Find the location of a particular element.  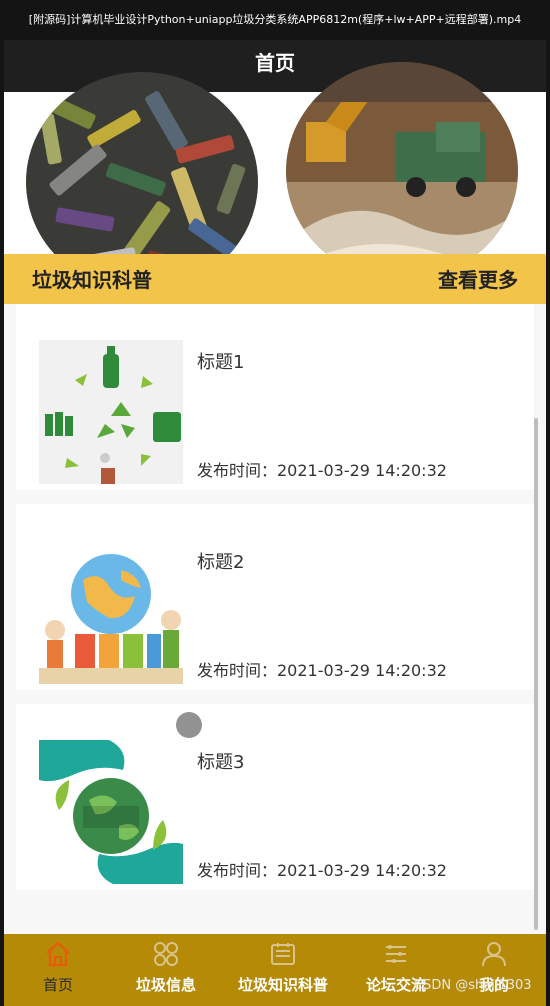

touch-indicator is located at coordinates (189, 725).